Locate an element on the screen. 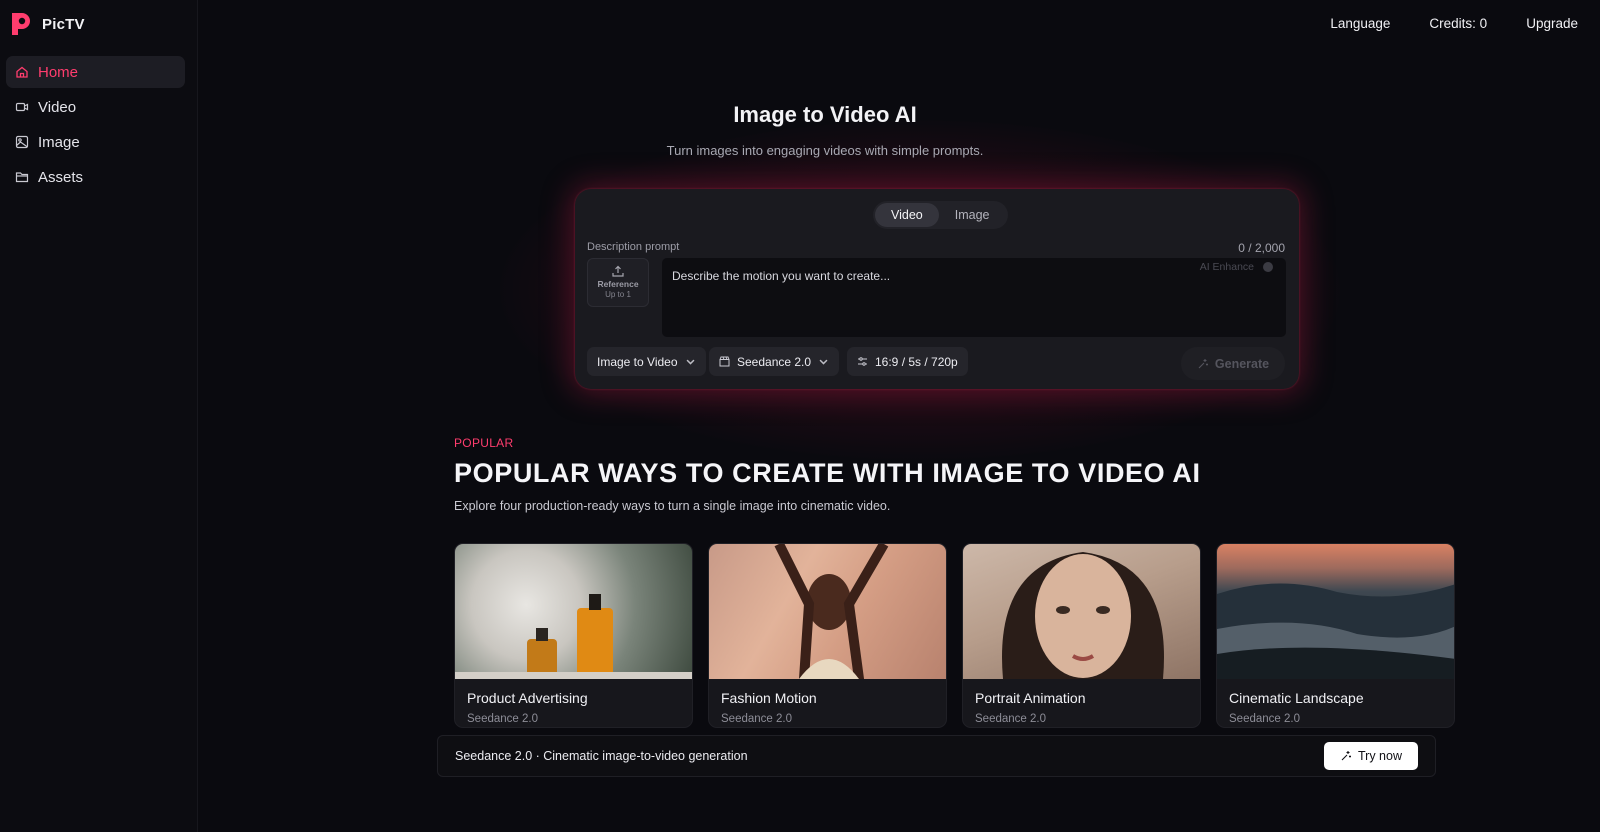  card-title: Product Advertising is located at coordinates (527, 698).